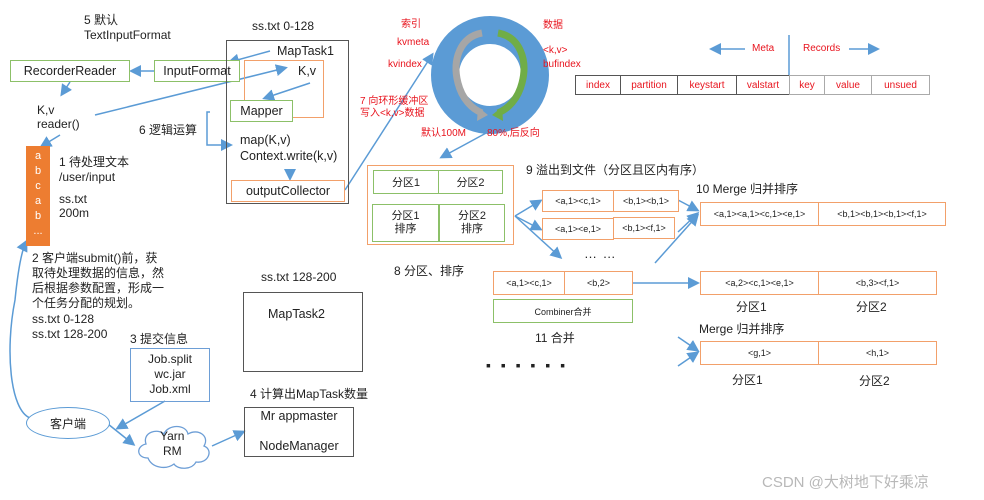  I want to click on combiner-box: Combiner合并, so click(563, 311).